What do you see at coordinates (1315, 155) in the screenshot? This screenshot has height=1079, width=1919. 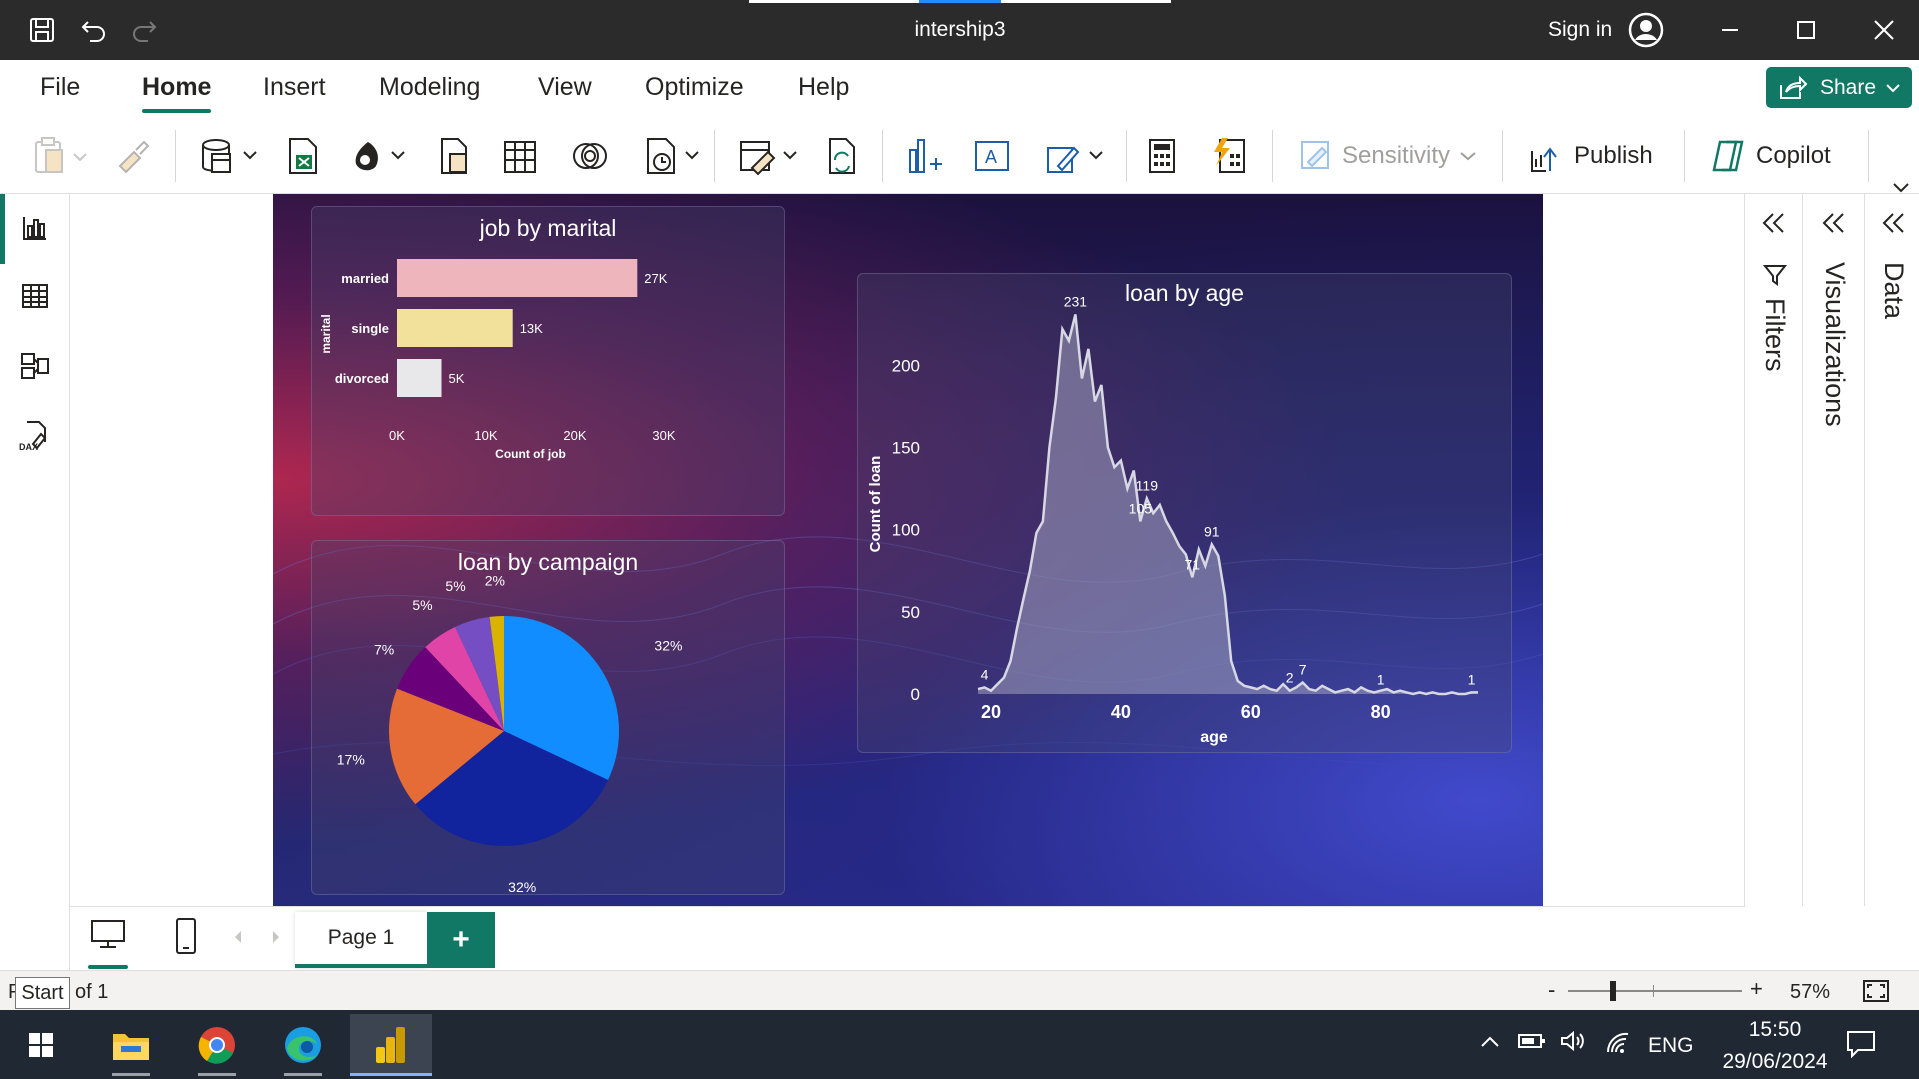 I see `sensitivity-icon` at bounding box center [1315, 155].